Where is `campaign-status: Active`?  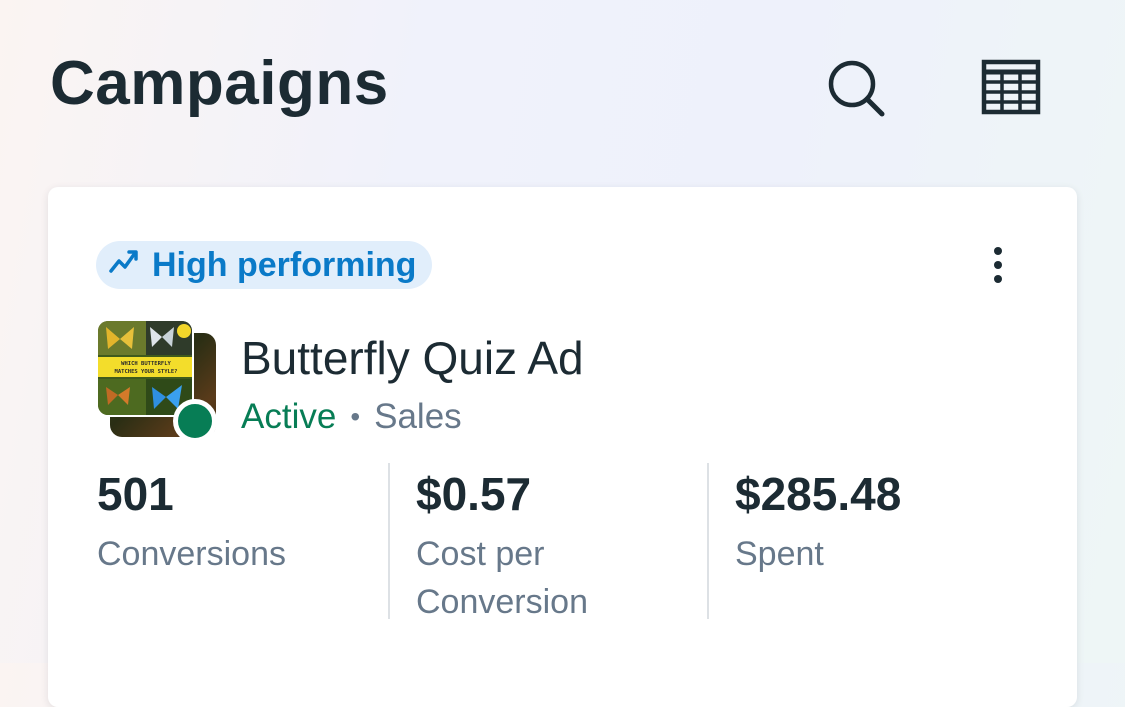 campaign-status: Active is located at coordinates (289, 416).